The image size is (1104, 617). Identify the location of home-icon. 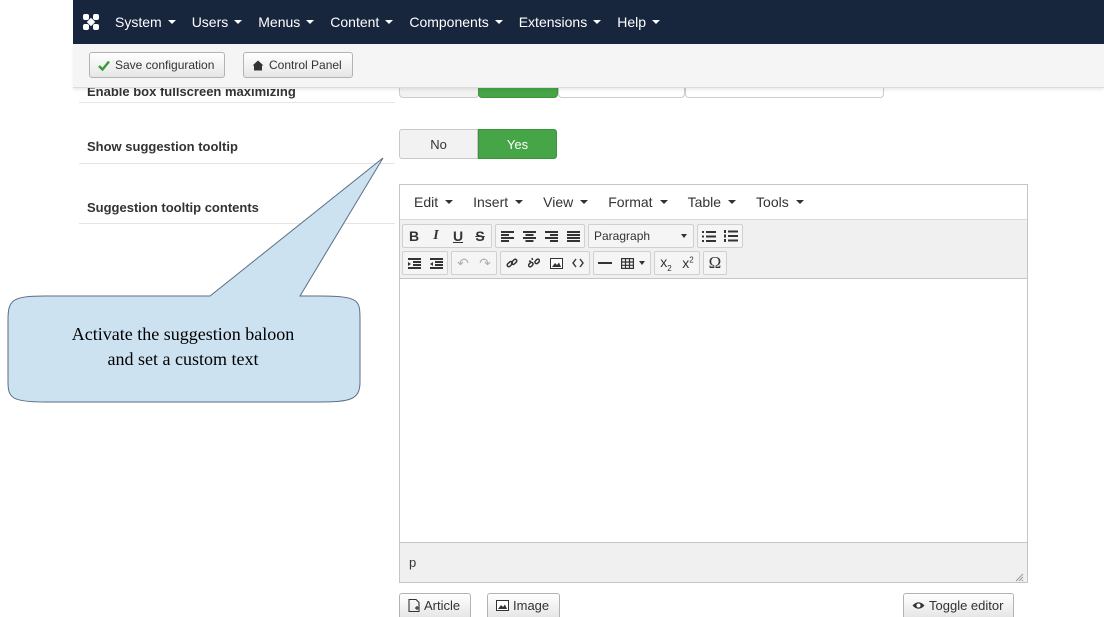
(258, 65).